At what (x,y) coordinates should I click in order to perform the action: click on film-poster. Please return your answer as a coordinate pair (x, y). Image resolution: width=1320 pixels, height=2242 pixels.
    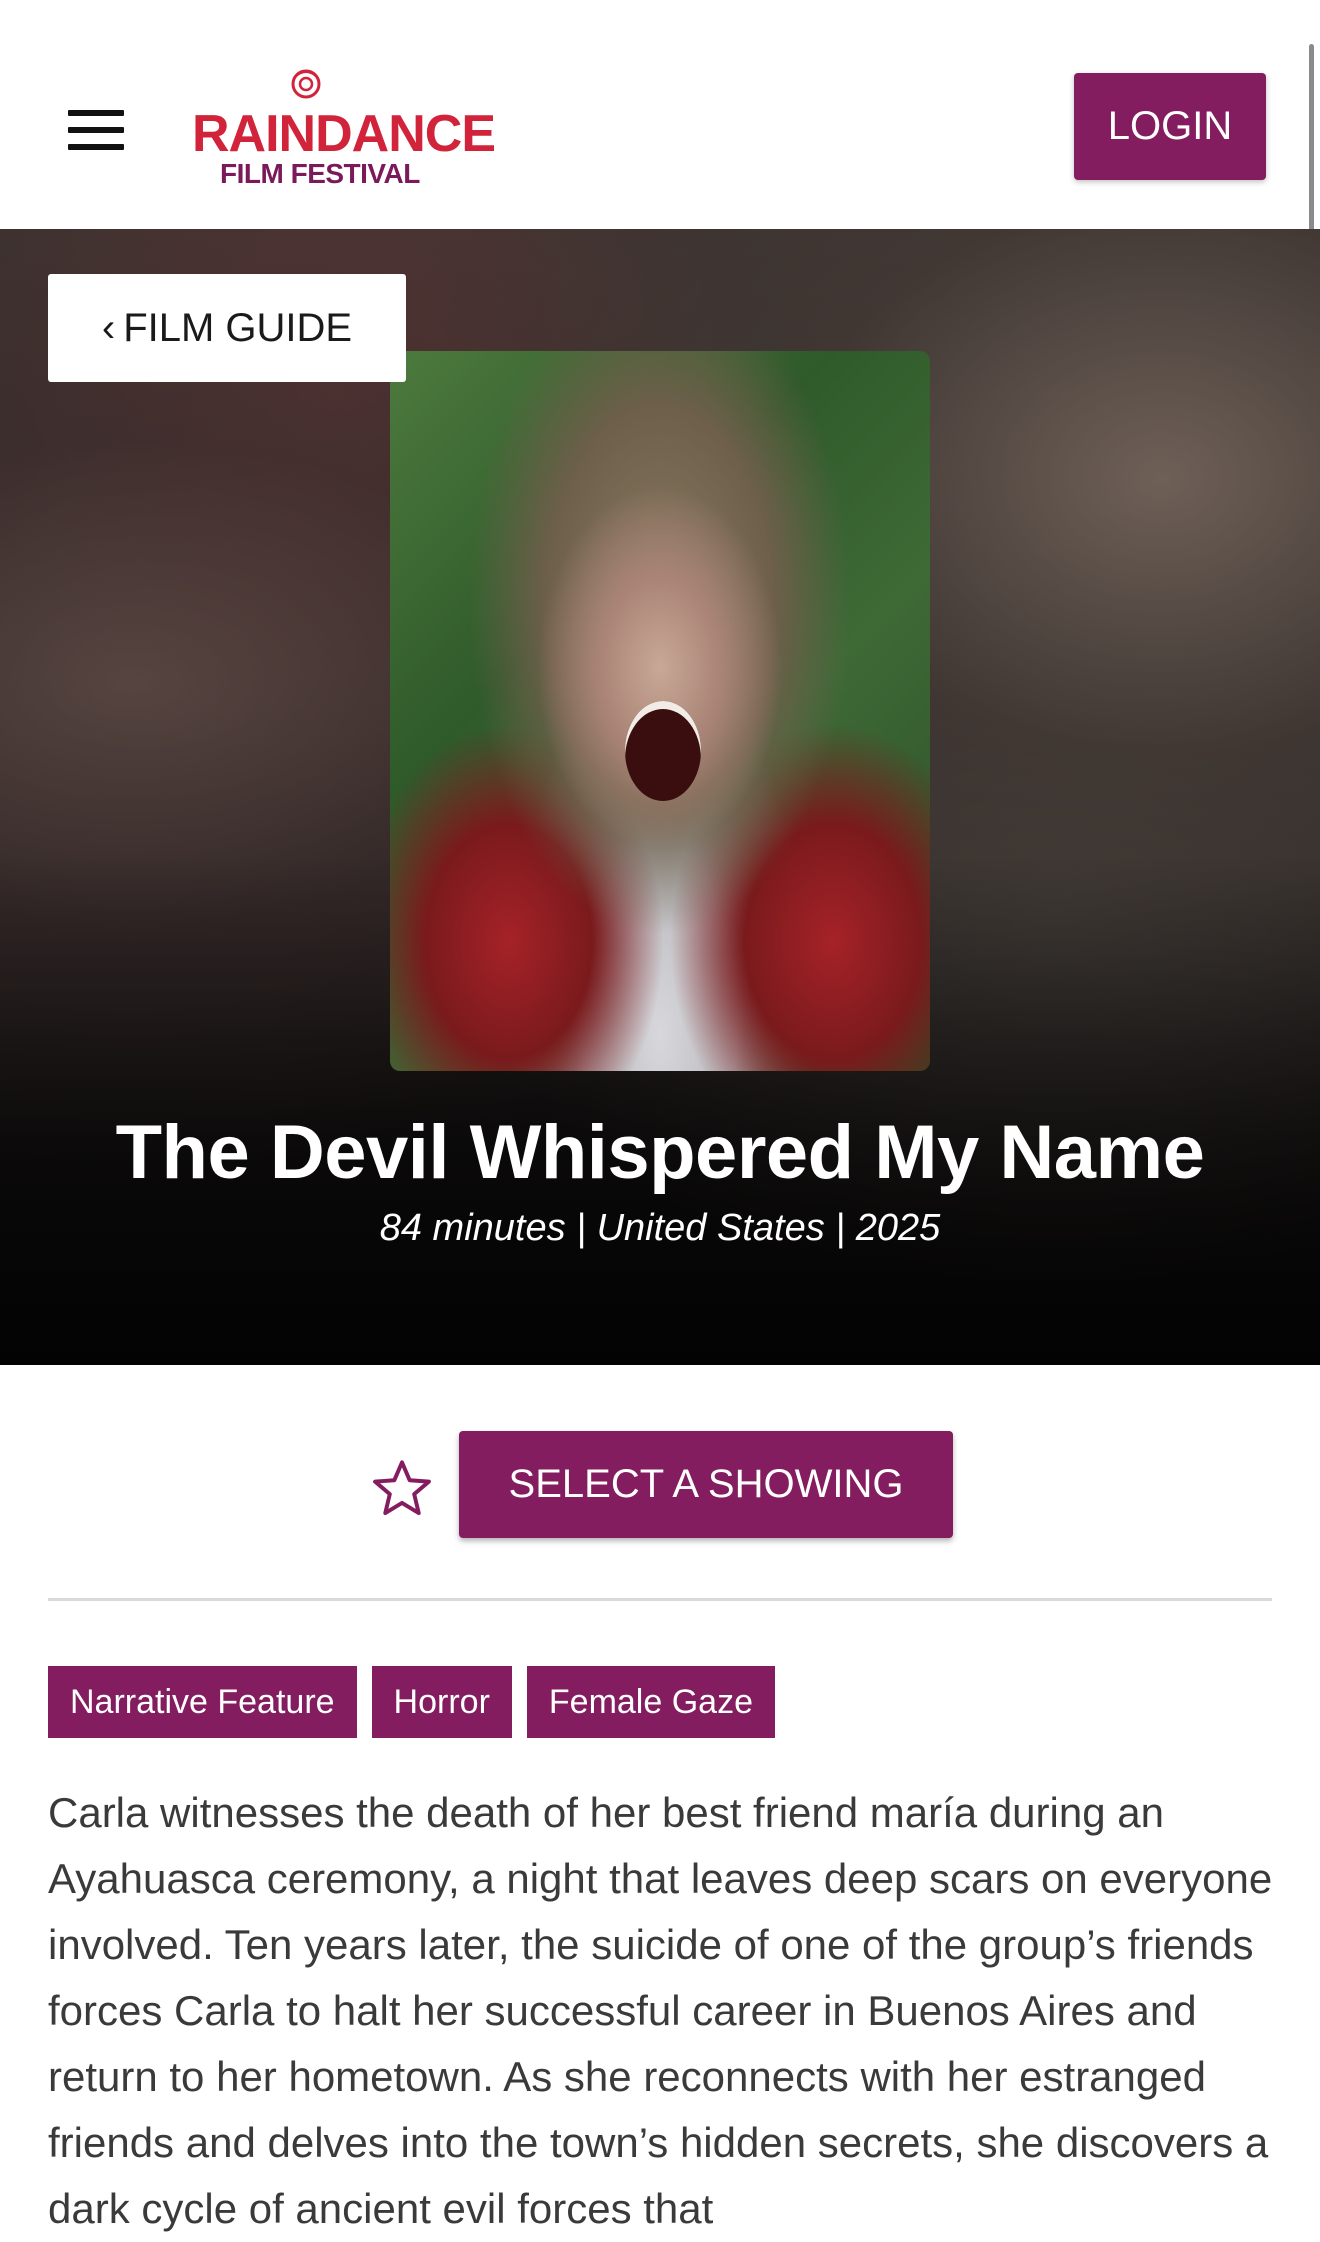
    Looking at the image, I should click on (660, 711).